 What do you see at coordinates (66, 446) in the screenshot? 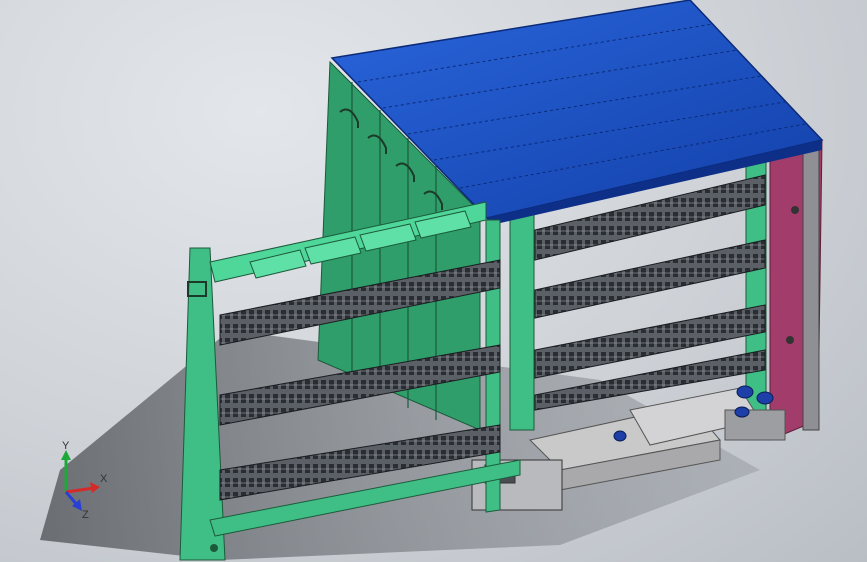
I see `y-axis-label: Y` at bounding box center [66, 446].